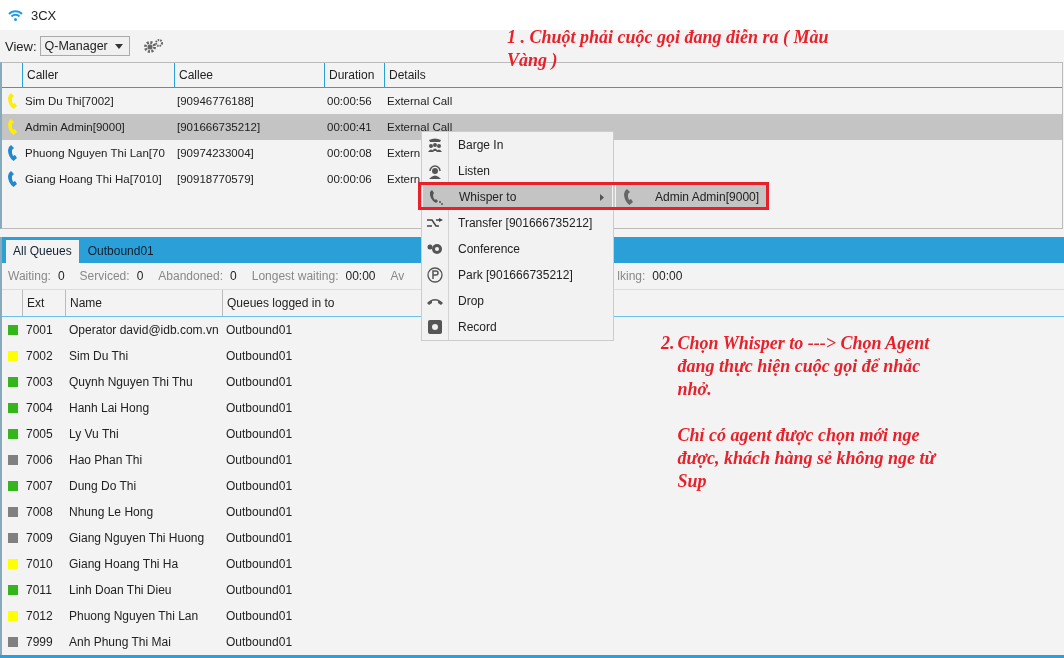  I want to click on queue-tab: All Queues, so click(42, 251).